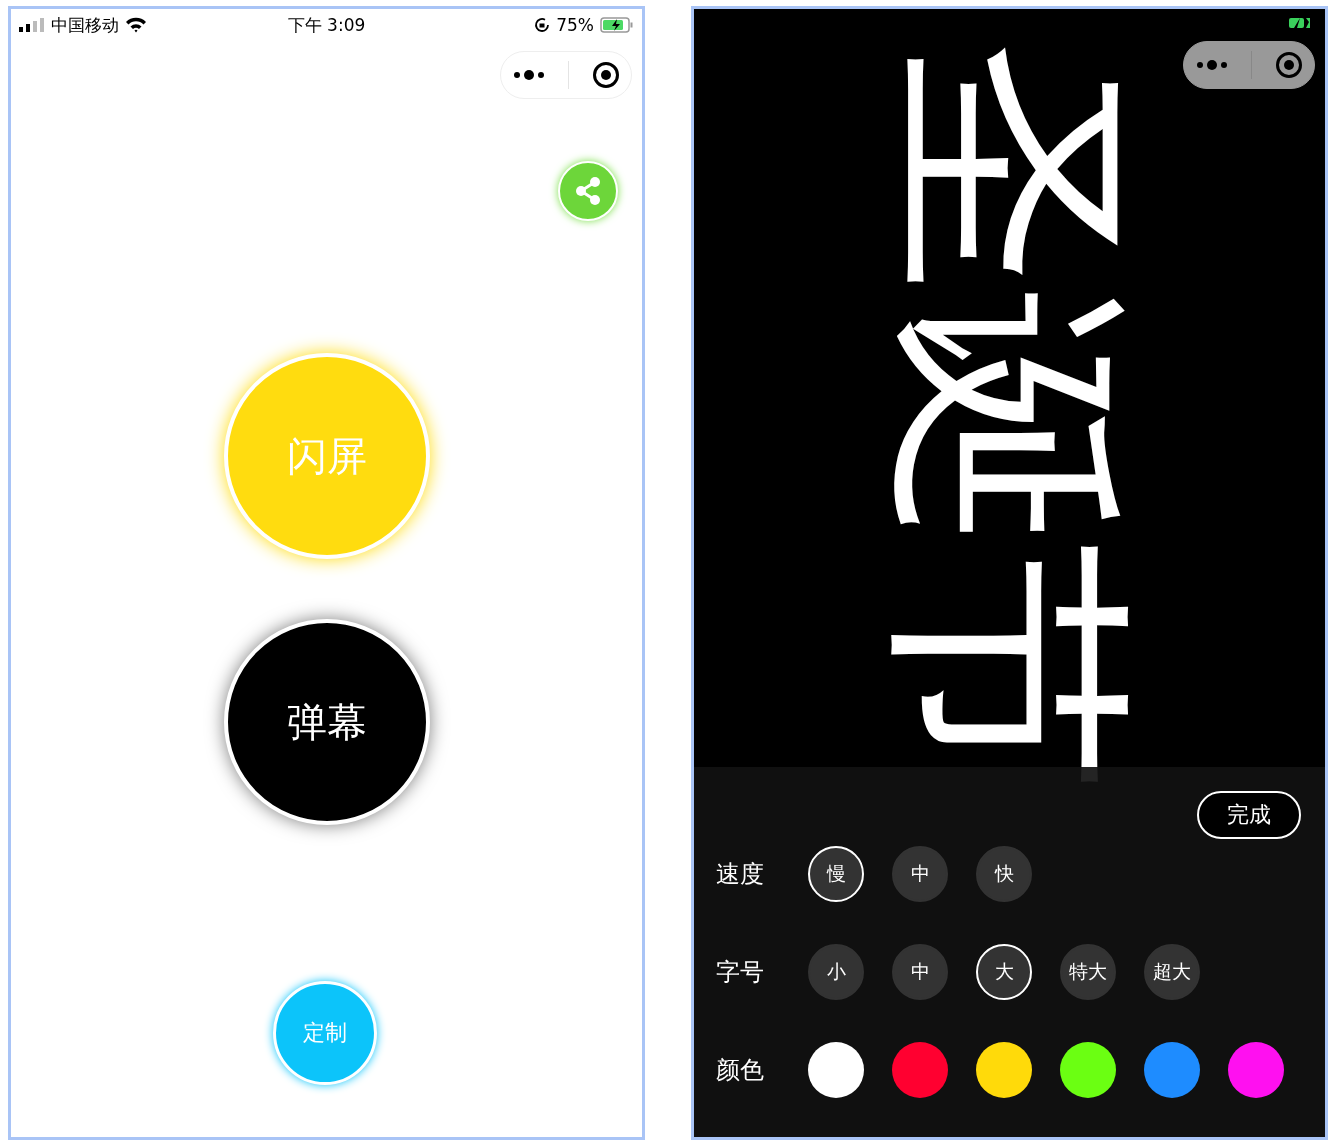 The height and width of the screenshot is (1147, 1338). What do you see at coordinates (1249, 815) in the screenshot?
I see `done-button: 完成` at bounding box center [1249, 815].